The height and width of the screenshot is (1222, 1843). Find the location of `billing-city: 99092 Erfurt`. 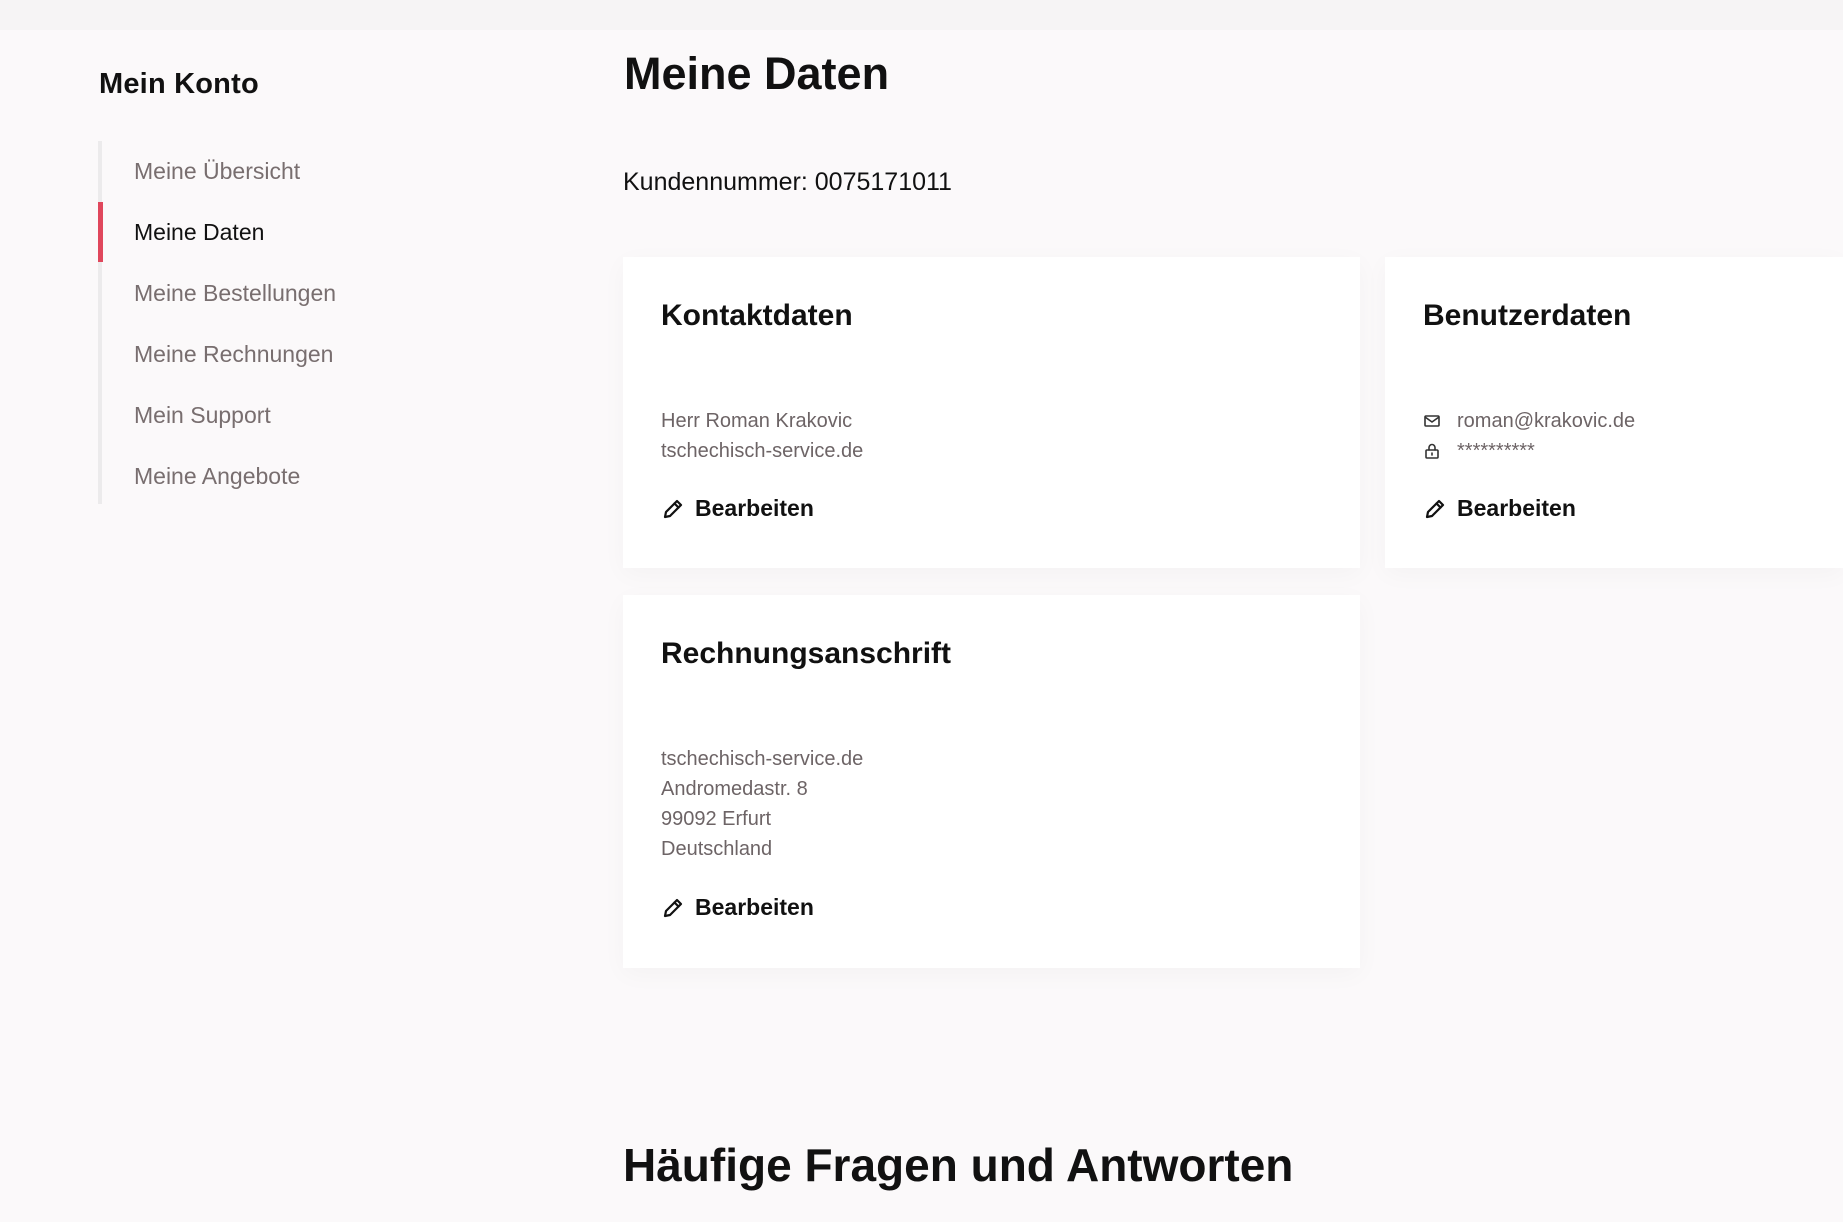

billing-city: 99092 Erfurt is located at coordinates (716, 819).